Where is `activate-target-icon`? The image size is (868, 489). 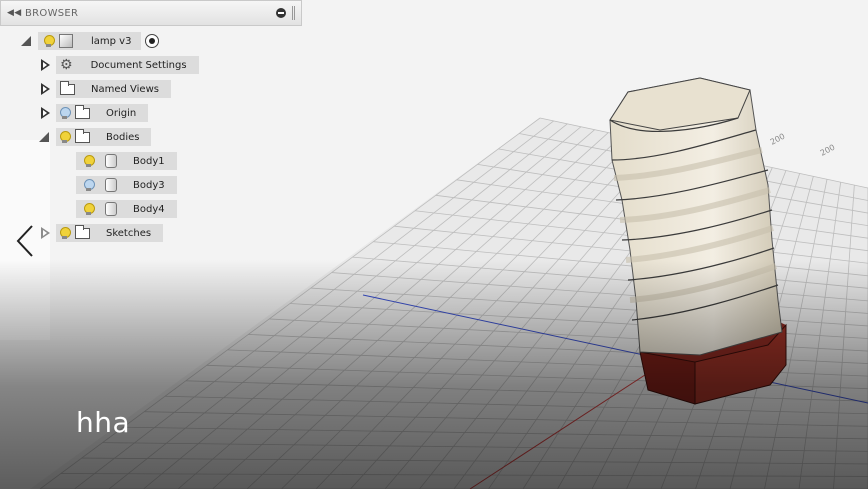
activate-target-icon is located at coordinates (152, 41).